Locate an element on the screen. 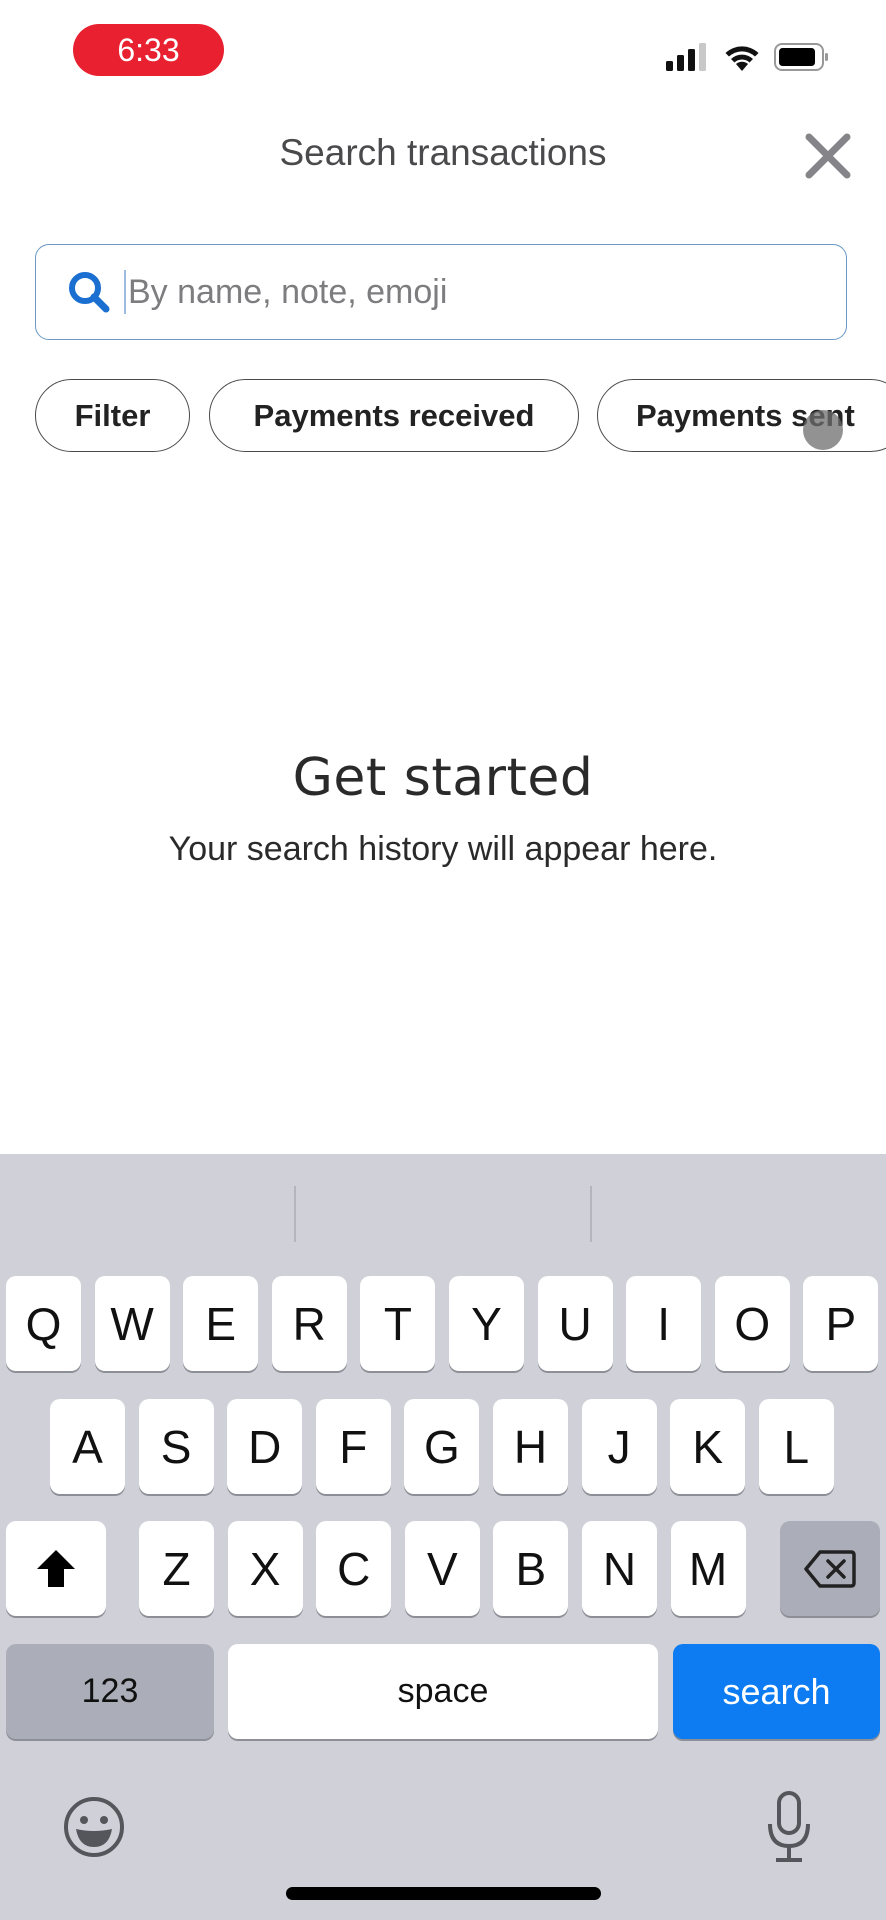 This screenshot has width=886, height=1920. key-a: A is located at coordinates (87, 1446).